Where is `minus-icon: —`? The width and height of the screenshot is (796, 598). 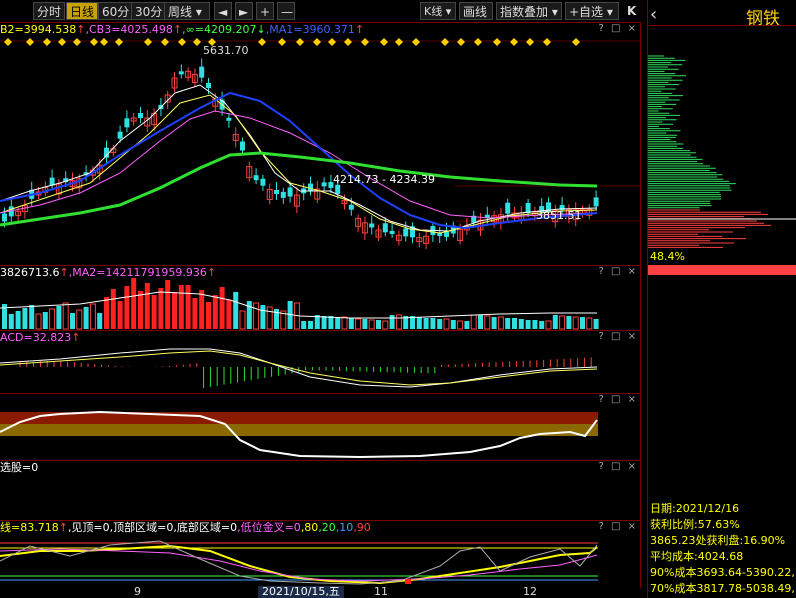
minus-icon: — is located at coordinates (287, 12).